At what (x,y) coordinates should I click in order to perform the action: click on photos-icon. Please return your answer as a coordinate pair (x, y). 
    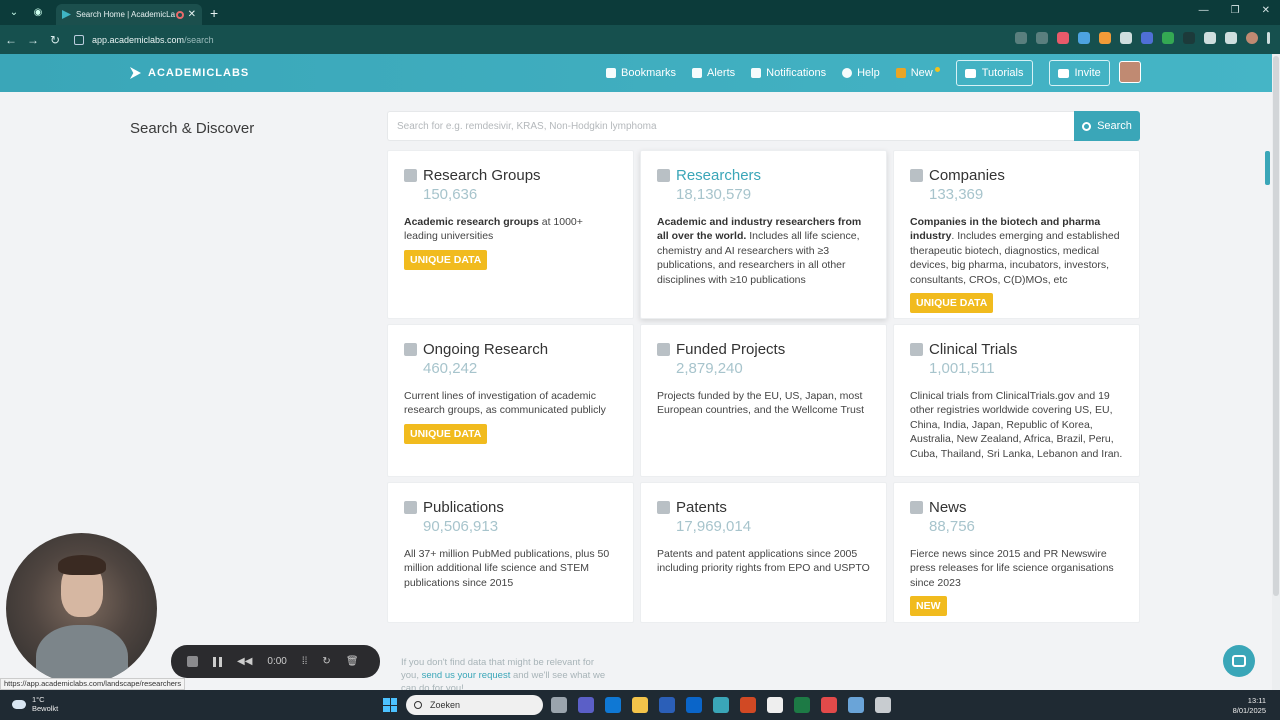
    Looking at the image, I should click on (856, 705).